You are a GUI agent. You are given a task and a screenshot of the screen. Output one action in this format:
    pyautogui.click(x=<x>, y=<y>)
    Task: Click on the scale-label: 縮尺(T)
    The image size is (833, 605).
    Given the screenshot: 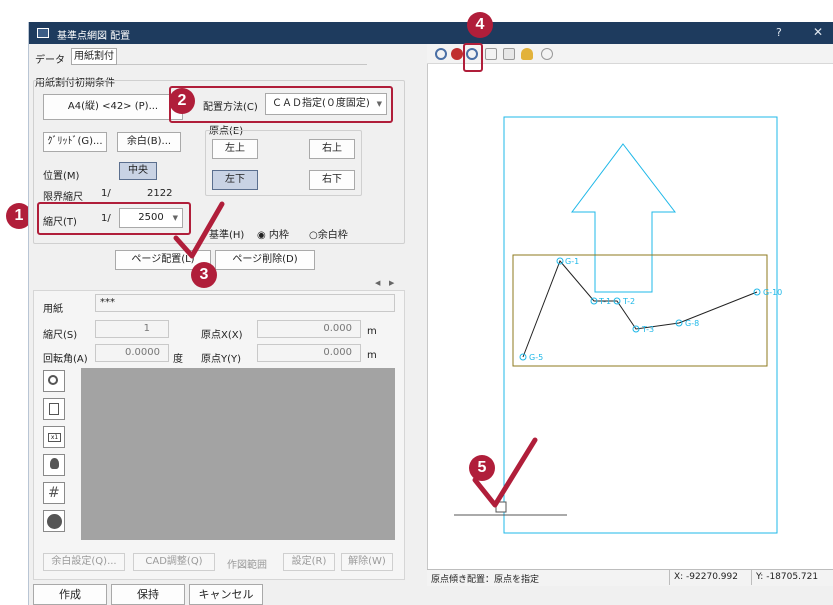 What is the action you would take?
    pyautogui.click(x=60, y=222)
    